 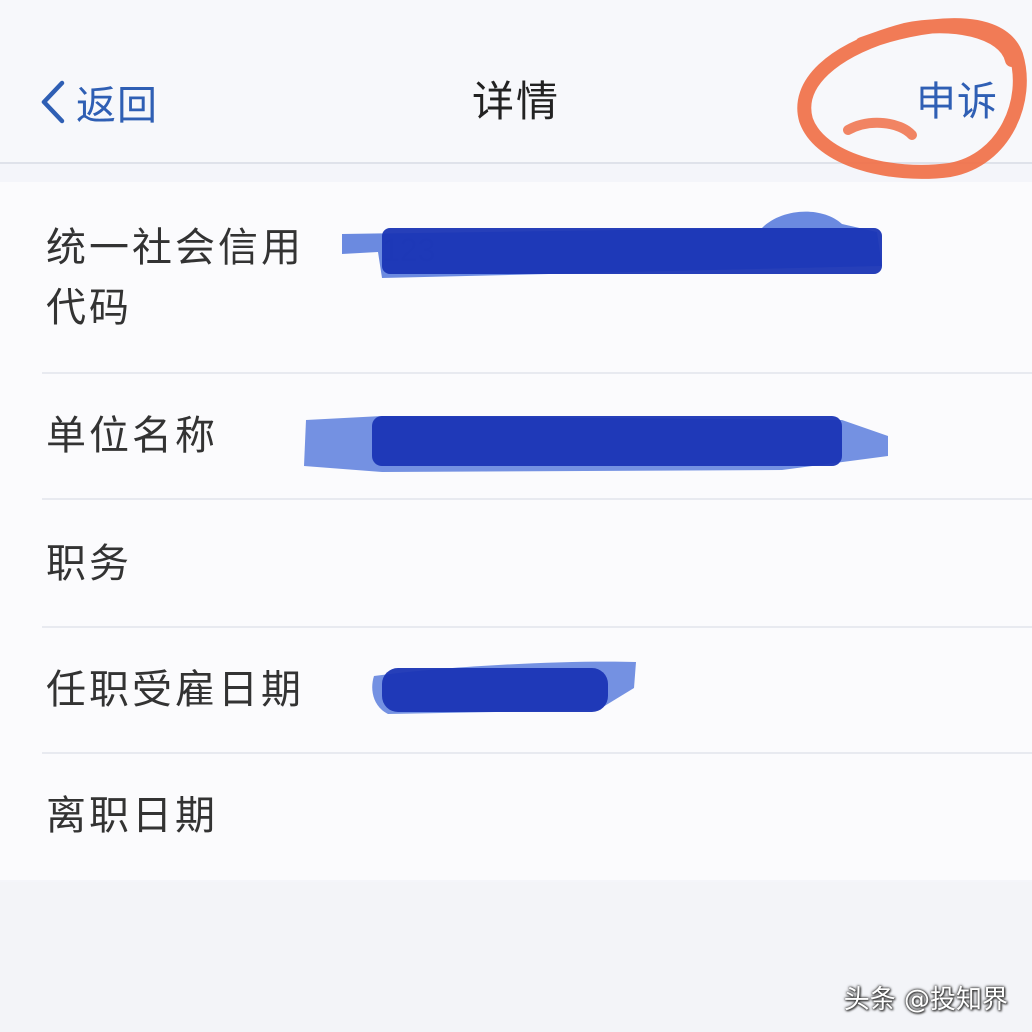 What do you see at coordinates (957, 102) in the screenshot?
I see `appeal-button: 申诉` at bounding box center [957, 102].